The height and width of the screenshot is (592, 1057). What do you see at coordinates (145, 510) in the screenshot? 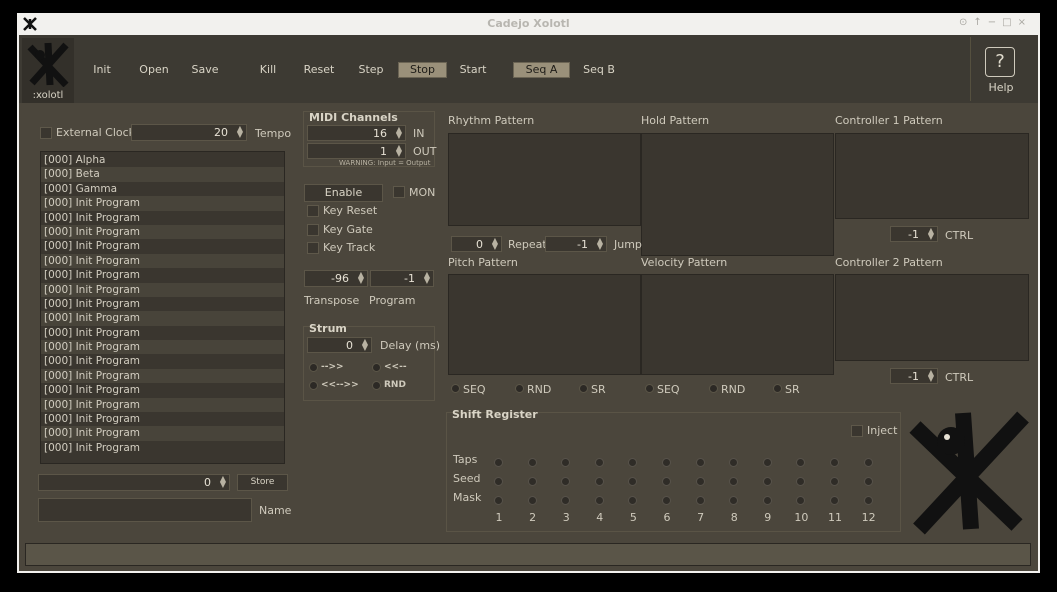
I see `name-input` at bounding box center [145, 510].